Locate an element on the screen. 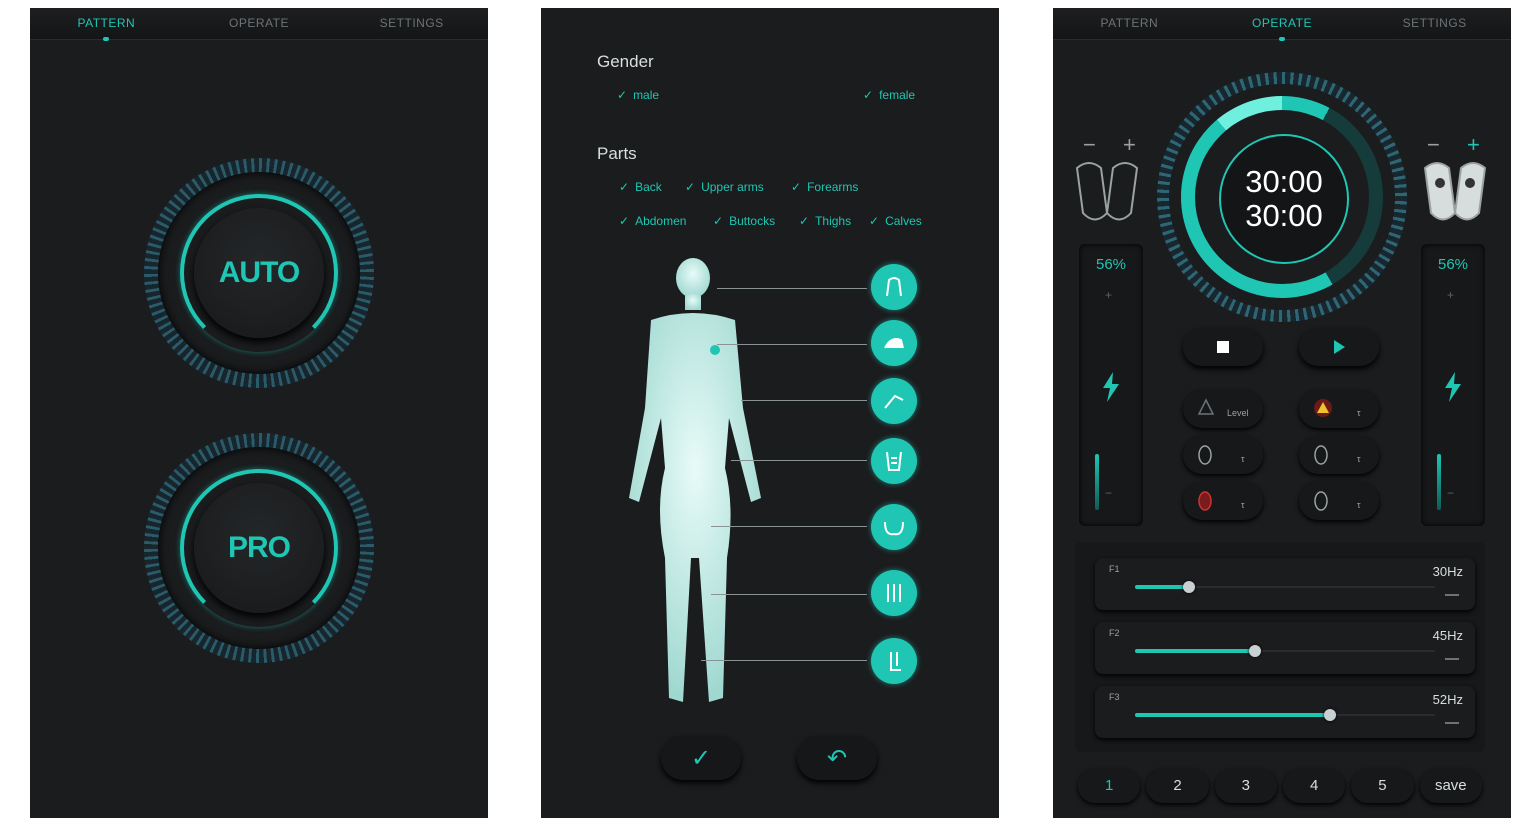 The height and width of the screenshot is (818, 1517). part-back-checkbox: ✓ Back is located at coordinates (640, 187).